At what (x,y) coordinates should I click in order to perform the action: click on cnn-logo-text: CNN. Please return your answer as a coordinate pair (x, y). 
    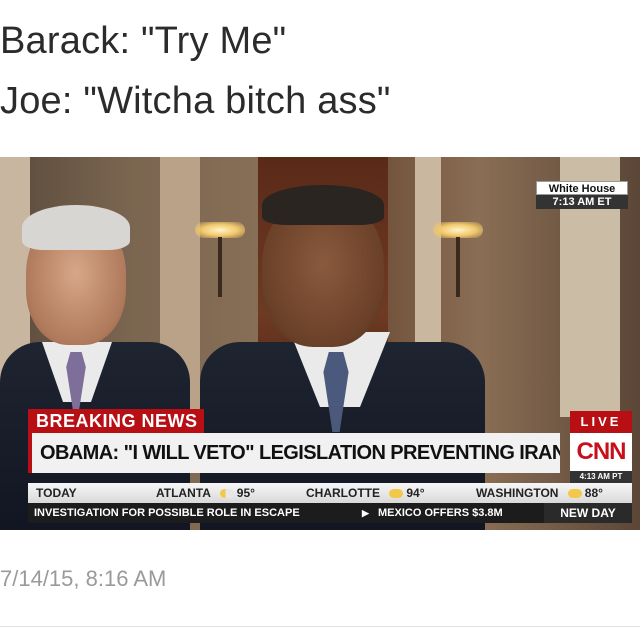
    Looking at the image, I should click on (601, 451).